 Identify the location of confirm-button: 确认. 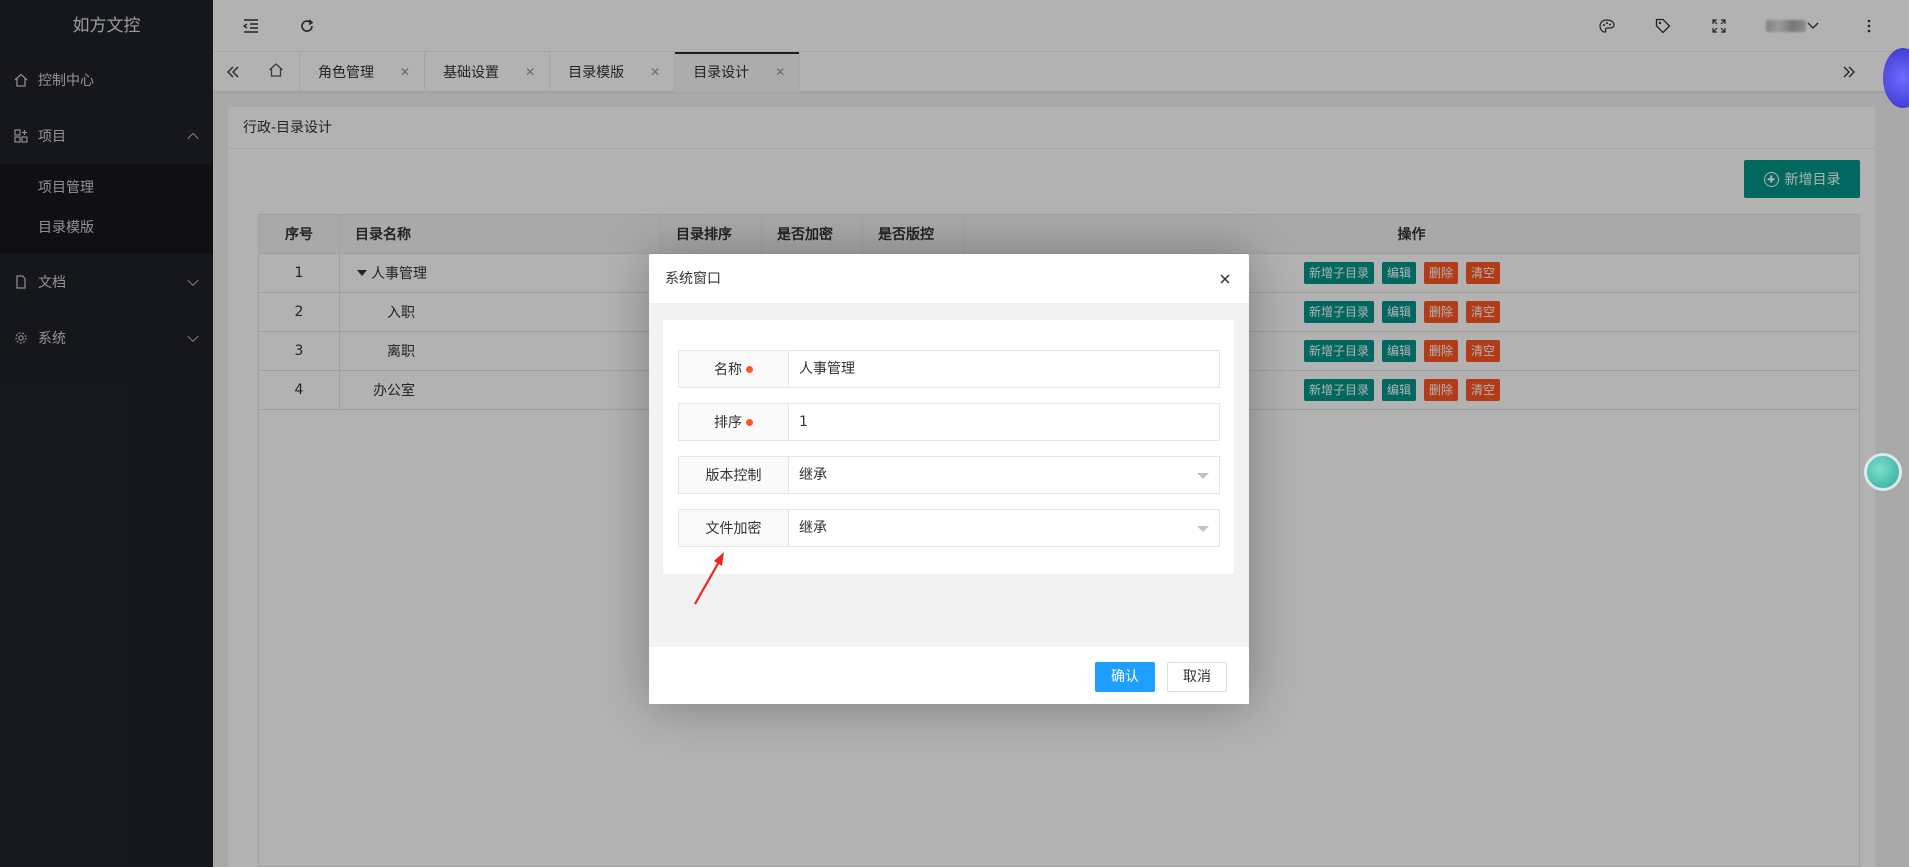
(1125, 677).